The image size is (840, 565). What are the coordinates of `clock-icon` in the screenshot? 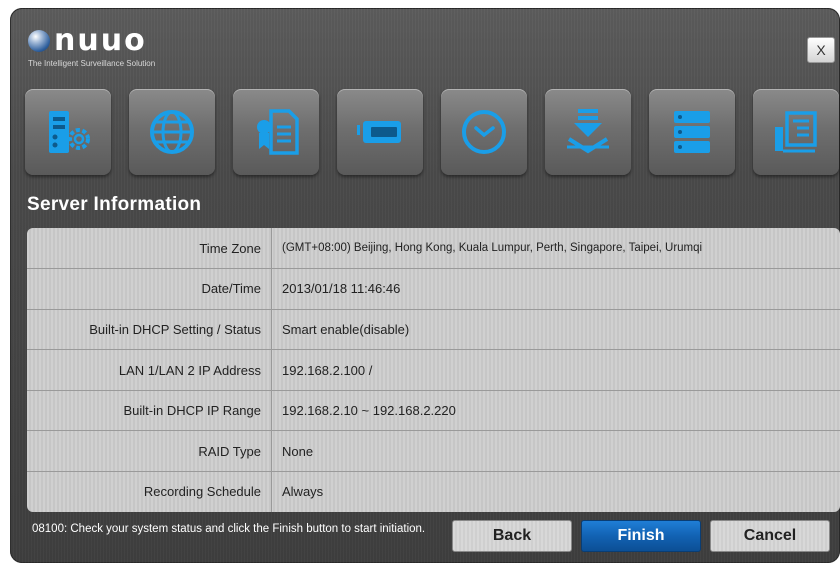 It's located at (484, 132).